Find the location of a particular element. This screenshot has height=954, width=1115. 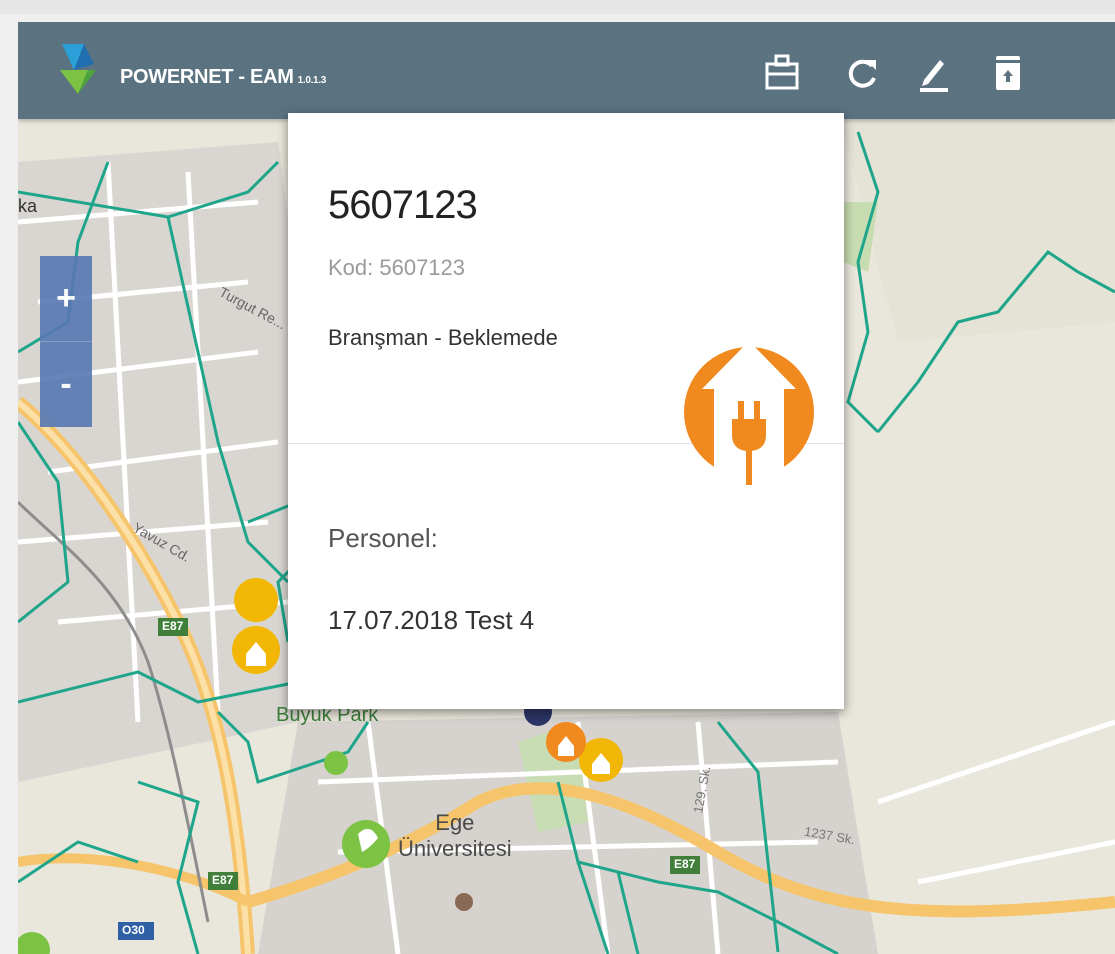

zoom-control: + - is located at coordinates (66, 342).